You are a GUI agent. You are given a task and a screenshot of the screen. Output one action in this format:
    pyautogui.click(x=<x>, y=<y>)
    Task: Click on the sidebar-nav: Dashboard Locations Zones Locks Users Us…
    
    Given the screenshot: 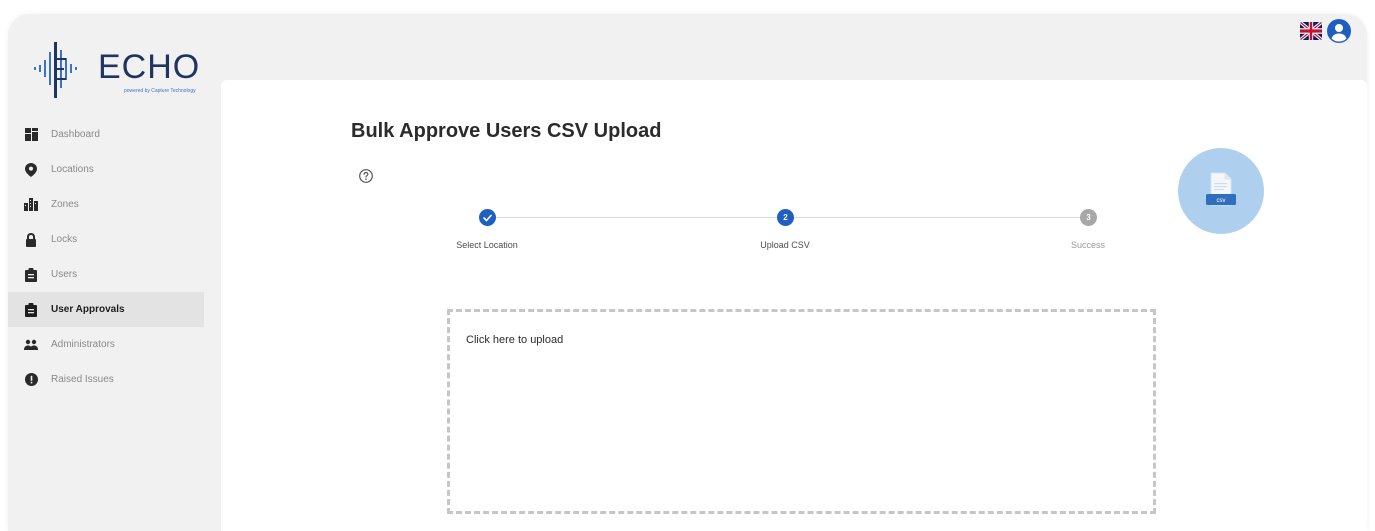 What is the action you would take?
    pyautogui.click(x=106, y=257)
    